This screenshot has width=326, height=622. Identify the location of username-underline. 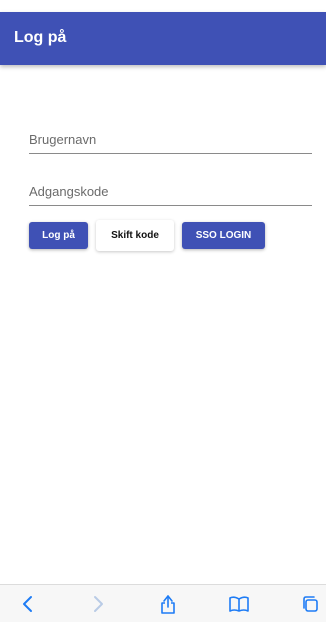
(170, 153).